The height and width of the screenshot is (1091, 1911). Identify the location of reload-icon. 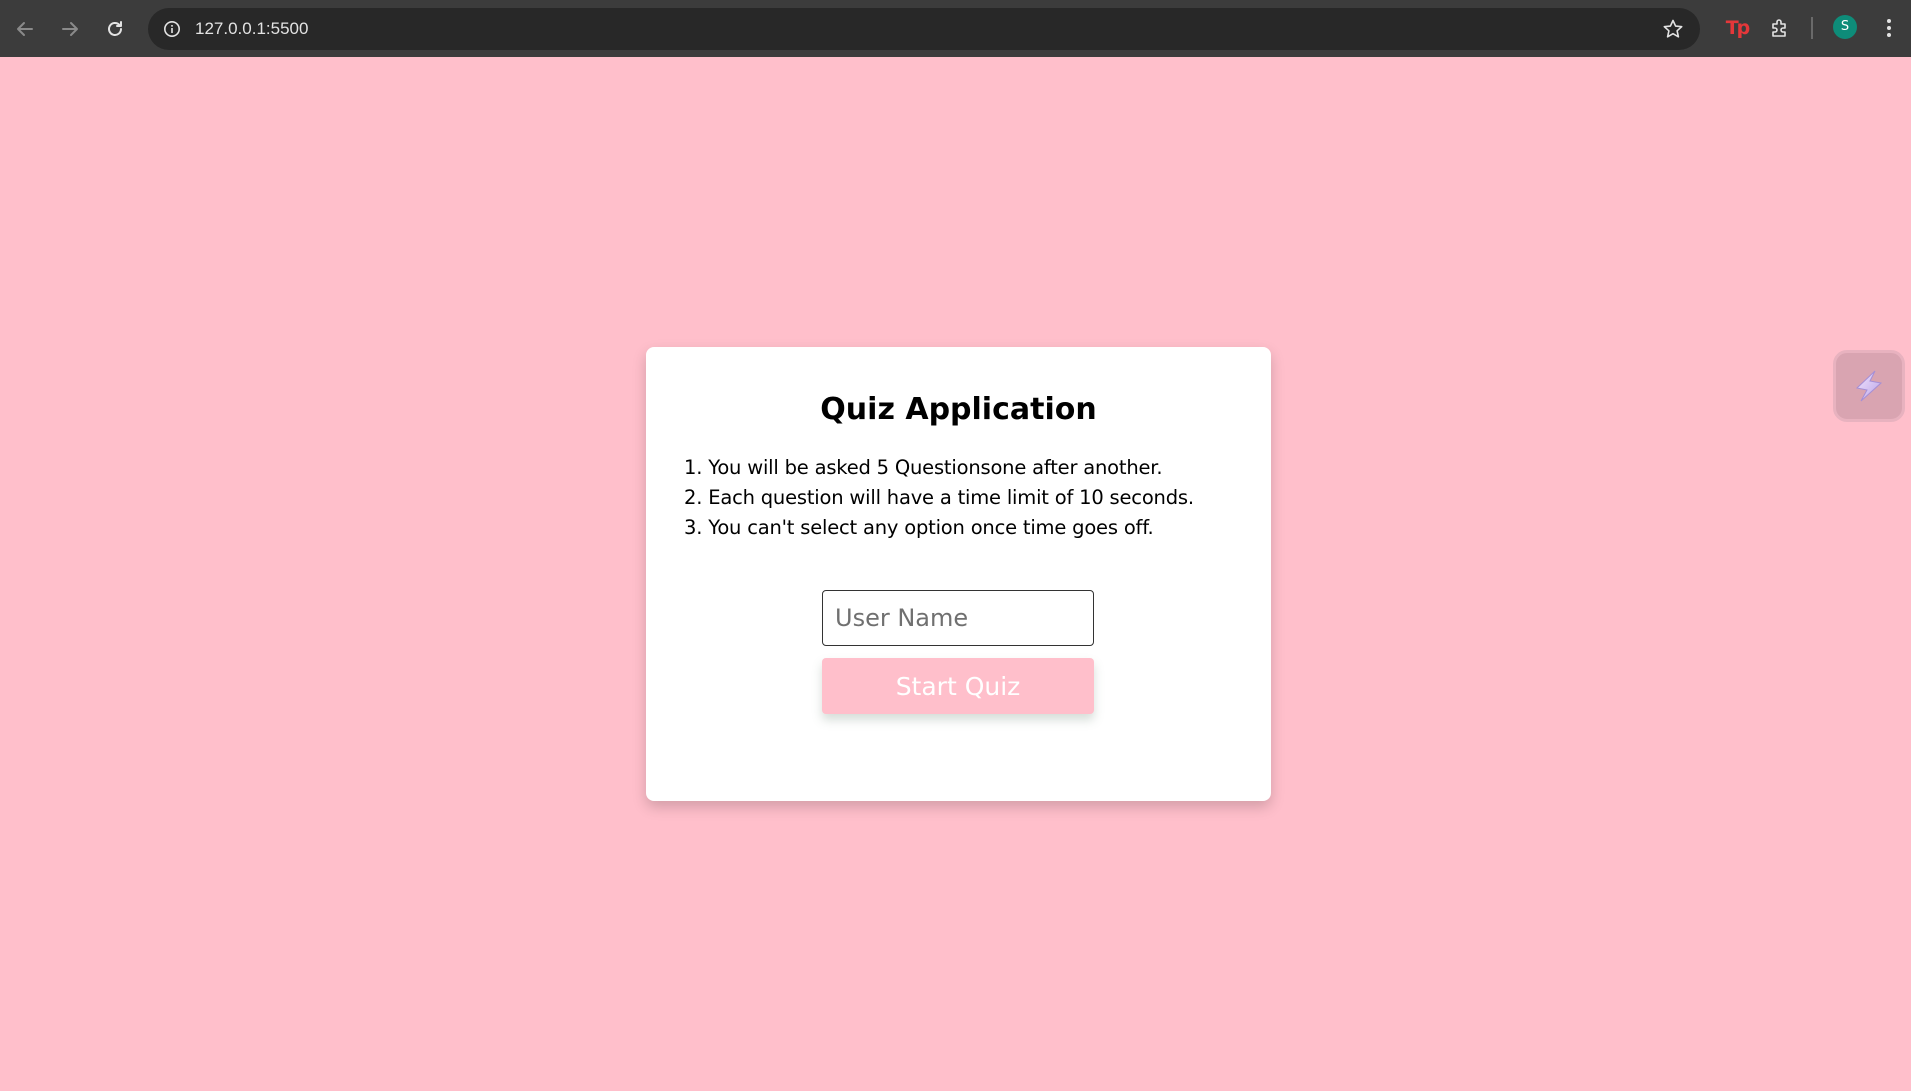
(115, 28).